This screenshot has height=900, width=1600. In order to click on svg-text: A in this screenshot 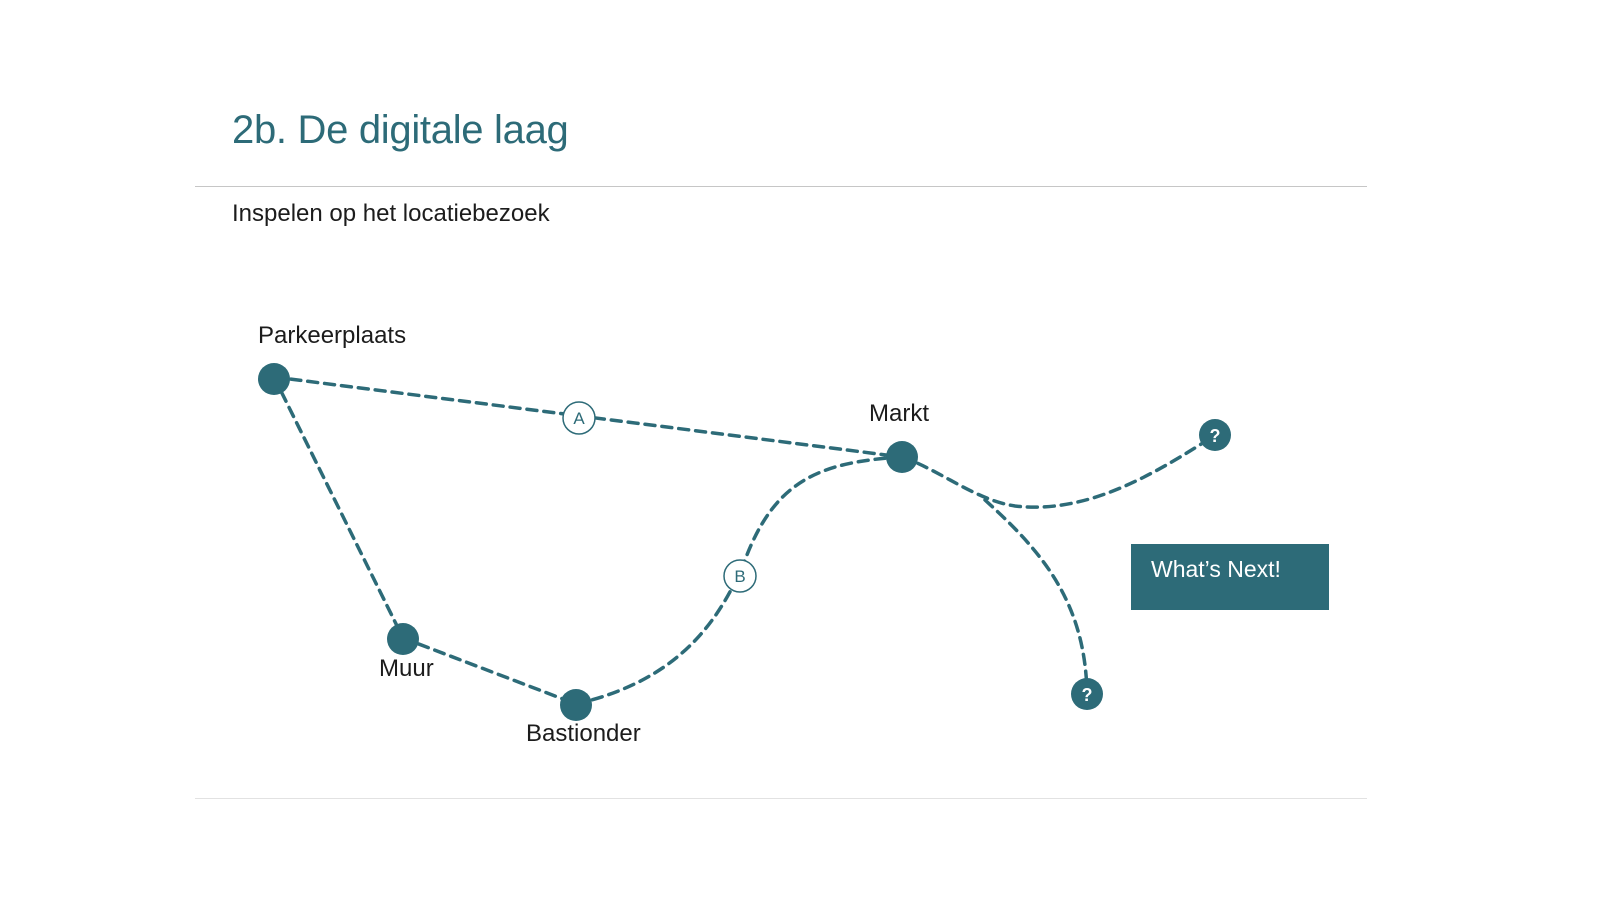, I will do `click(579, 418)`.